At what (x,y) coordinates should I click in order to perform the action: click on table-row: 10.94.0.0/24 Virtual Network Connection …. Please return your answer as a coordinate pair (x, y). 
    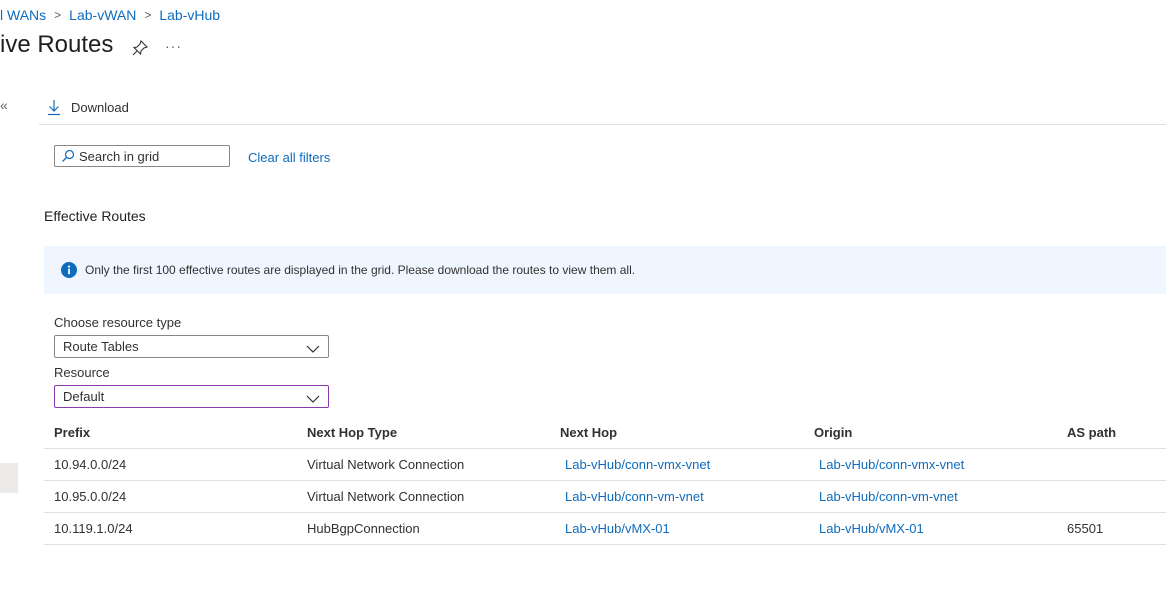
    Looking at the image, I should click on (605, 465).